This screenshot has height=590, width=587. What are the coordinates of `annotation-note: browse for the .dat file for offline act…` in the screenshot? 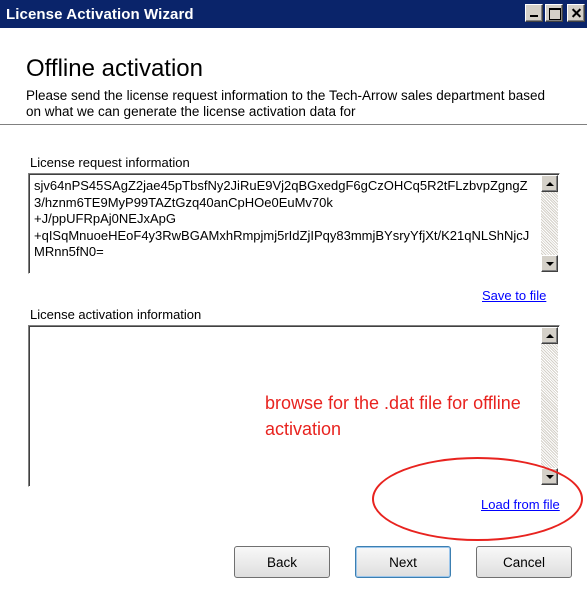 It's located at (393, 416).